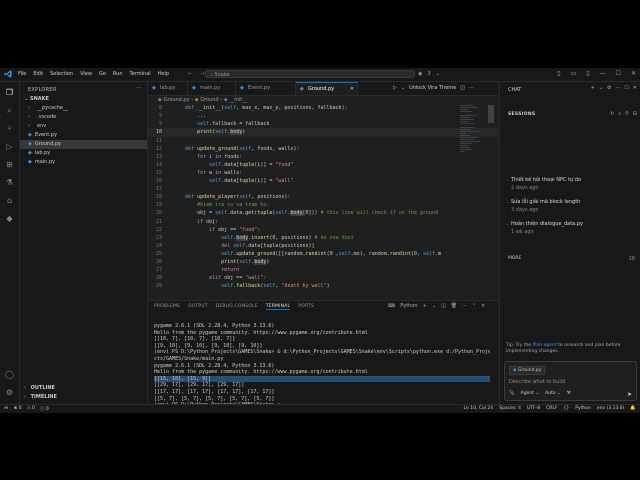  What do you see at coordinates (83, 153) in the screenshot?
I see `tree-item: ◆ lab.py` at bounding box center [83, 153].